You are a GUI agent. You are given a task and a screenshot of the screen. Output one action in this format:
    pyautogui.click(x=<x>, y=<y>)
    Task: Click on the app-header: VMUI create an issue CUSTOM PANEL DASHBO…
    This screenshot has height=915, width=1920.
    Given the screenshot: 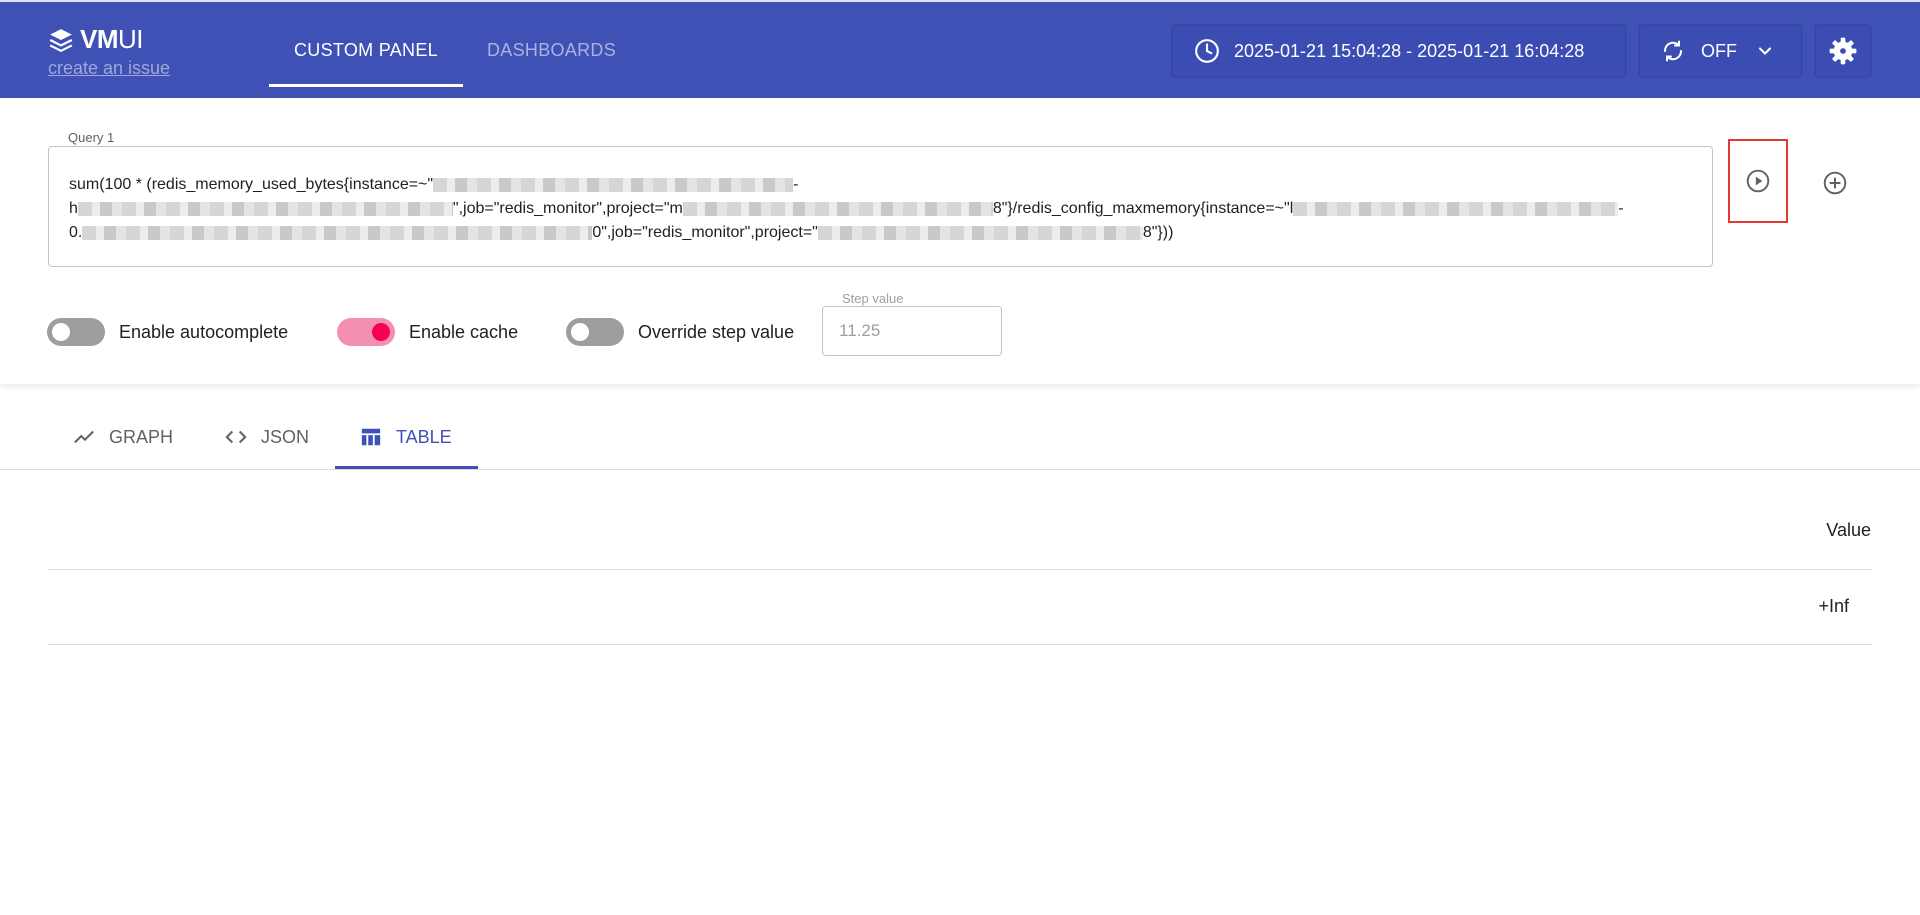 What is the action you would take?
    pyautogui.click(x=960, y=49)
    